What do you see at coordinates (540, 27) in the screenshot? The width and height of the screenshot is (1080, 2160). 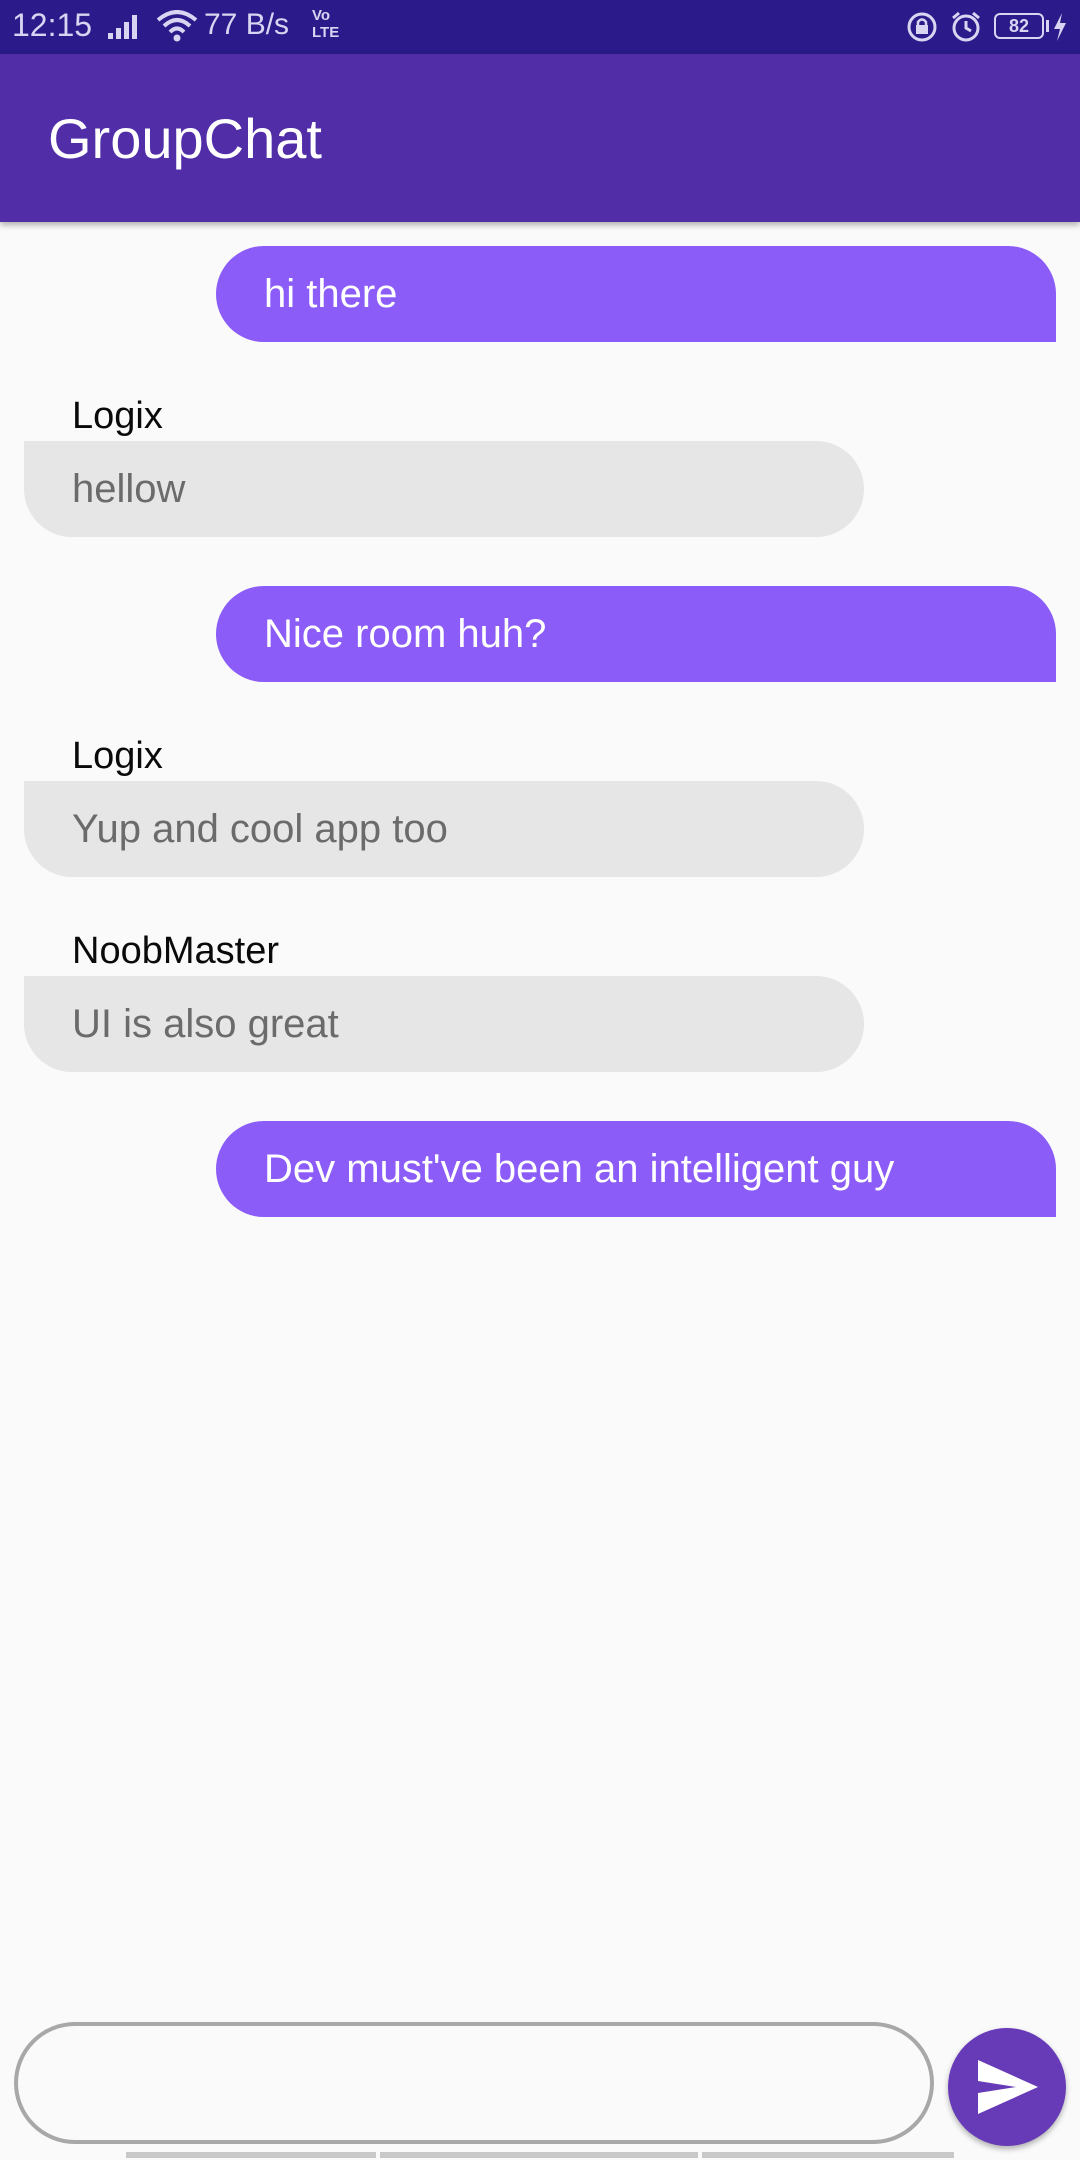 I see `status-bar: 12:15 77 B/s Vo LTE 82` at bounding box center [540, 27].